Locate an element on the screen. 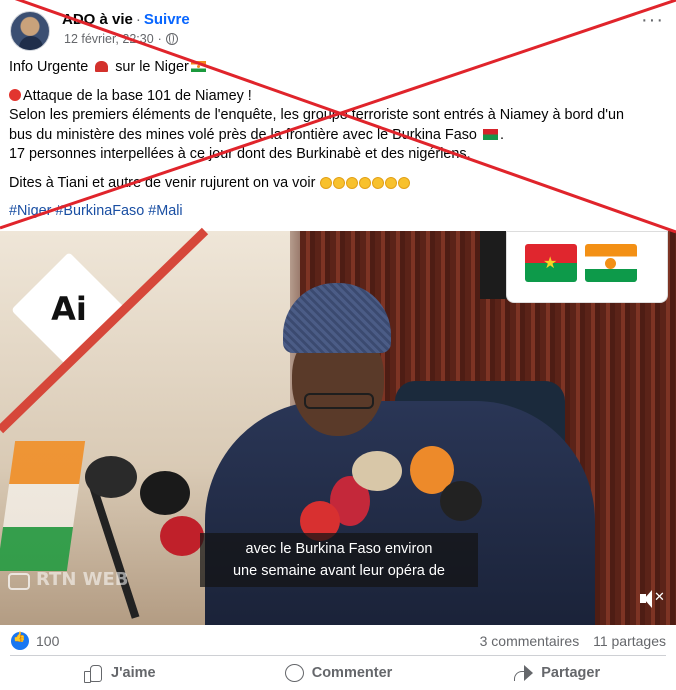 The width and height of the screenshot is (676, 690). niger-label: sur le Niger is located at coordinates (152, 67).